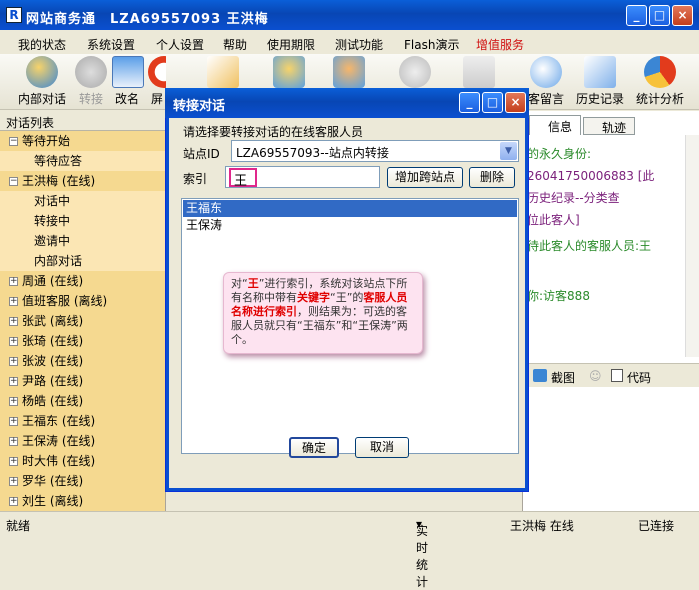 The width and height of the screenshot is (699, 590). Describe the element at coordinates (82, 481) in the screenshot. I see `tree-node: + 罗华 (在线)` at that location.